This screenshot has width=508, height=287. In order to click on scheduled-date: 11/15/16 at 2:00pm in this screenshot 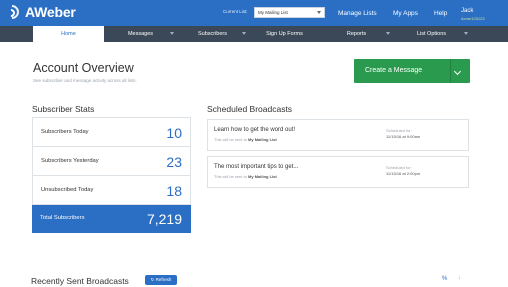, I will do `click(403, 173)`.